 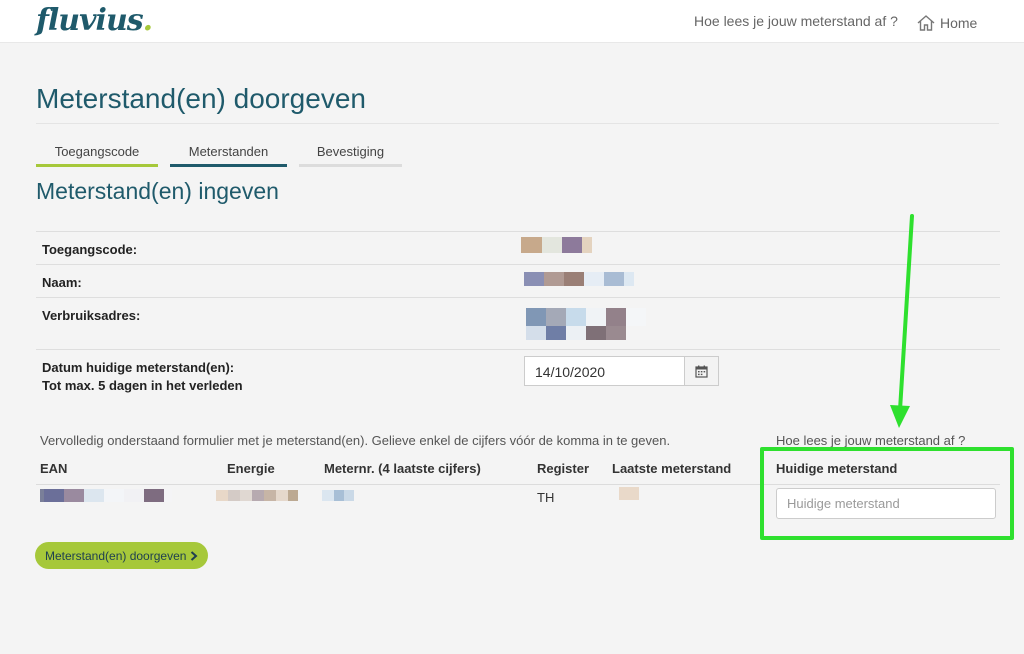 I want to click on annotation-highlight-box, so click(x=887, y=493).